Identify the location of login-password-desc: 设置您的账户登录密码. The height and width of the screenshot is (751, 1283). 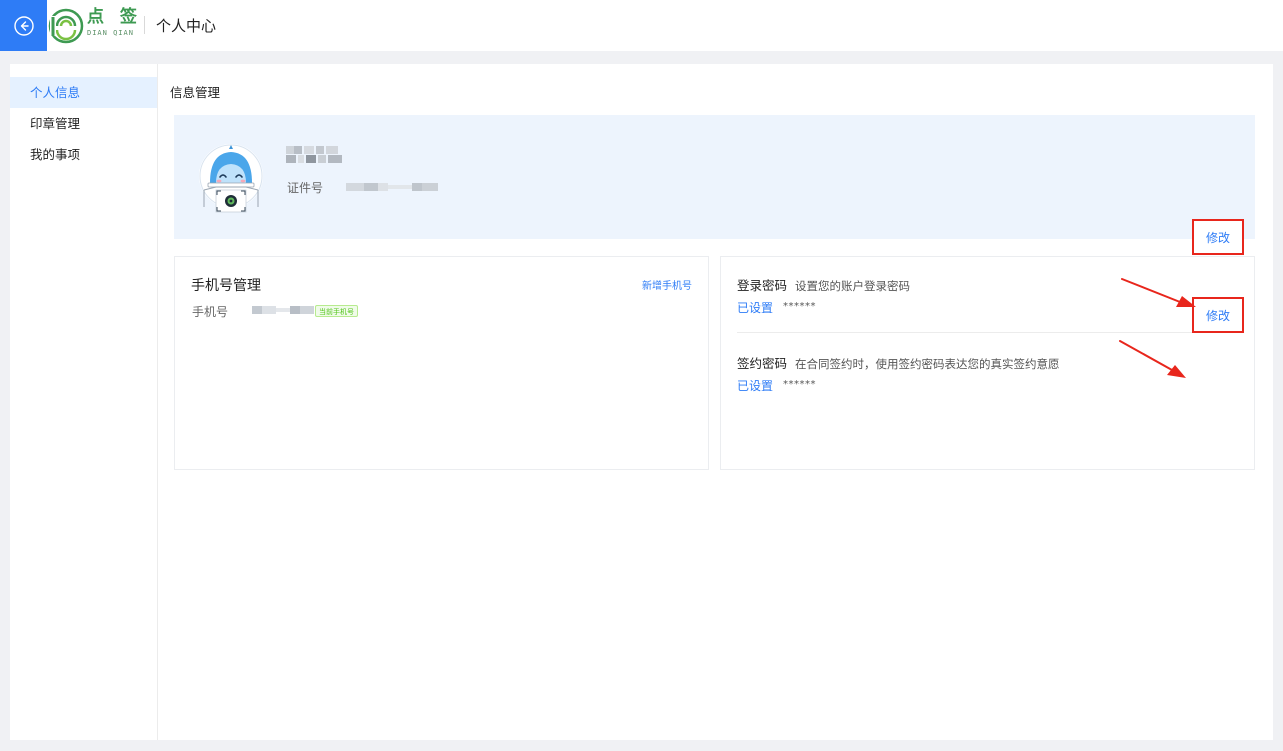
(853, 286).